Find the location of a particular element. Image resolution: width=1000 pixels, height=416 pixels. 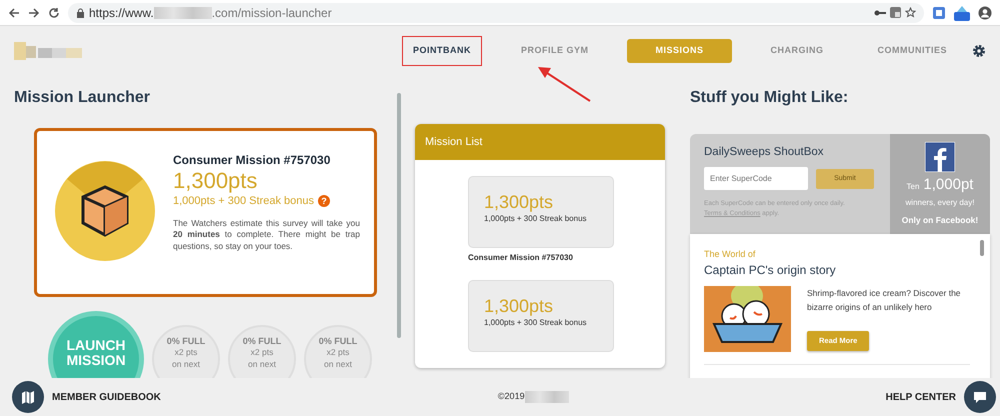

star-icon is located at coordinates (910, 12).